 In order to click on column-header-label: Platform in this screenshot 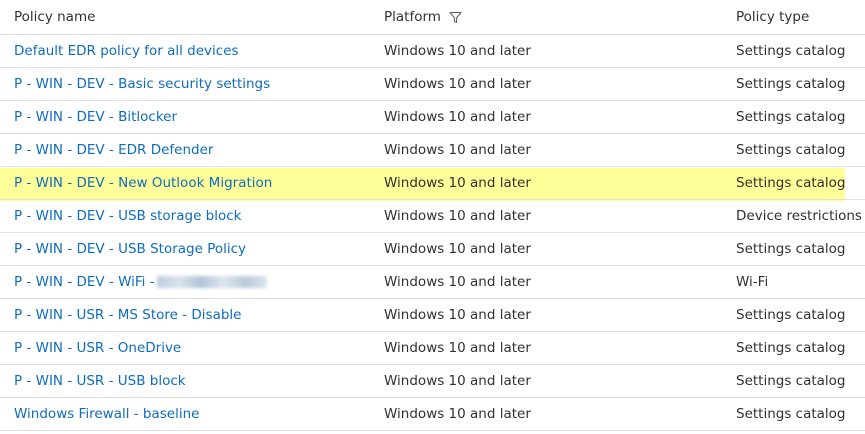, I will do `click(412, 17)`.